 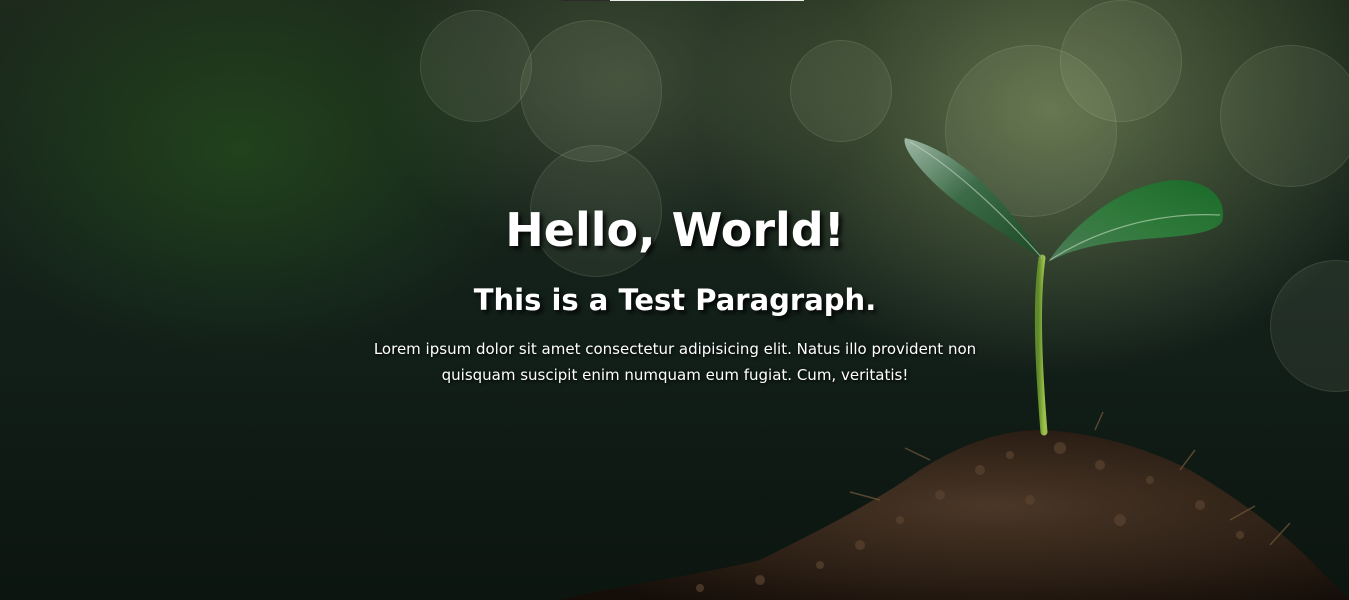 I want to click on top-edge-strip, so click(x=683, y=0).